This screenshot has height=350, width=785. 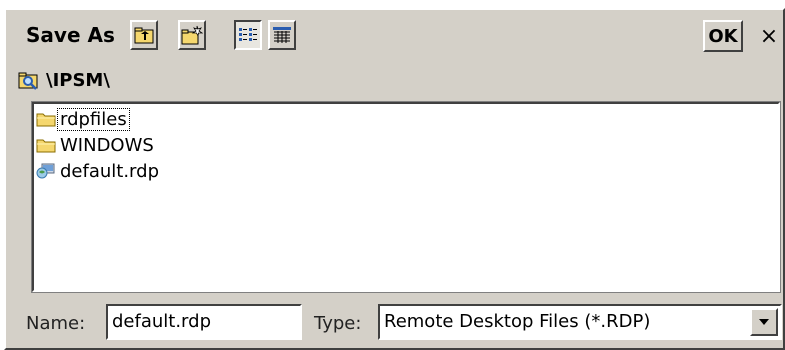 I want to click on name-label: Name:, so click(x=56, y=323).